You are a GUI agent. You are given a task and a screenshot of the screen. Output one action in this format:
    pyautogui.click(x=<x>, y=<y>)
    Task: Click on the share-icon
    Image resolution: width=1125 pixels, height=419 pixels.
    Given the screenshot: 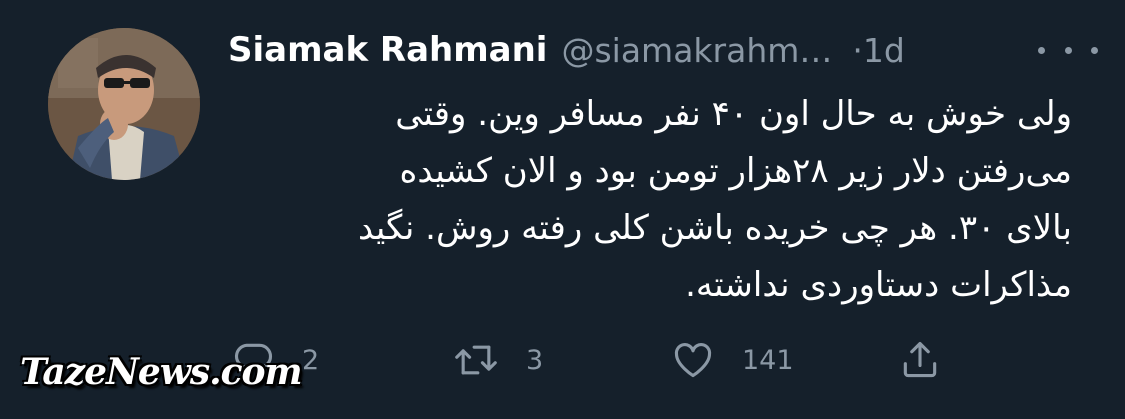 What is the action you would take?
    pyautogui.click(x=920, y=359)
    